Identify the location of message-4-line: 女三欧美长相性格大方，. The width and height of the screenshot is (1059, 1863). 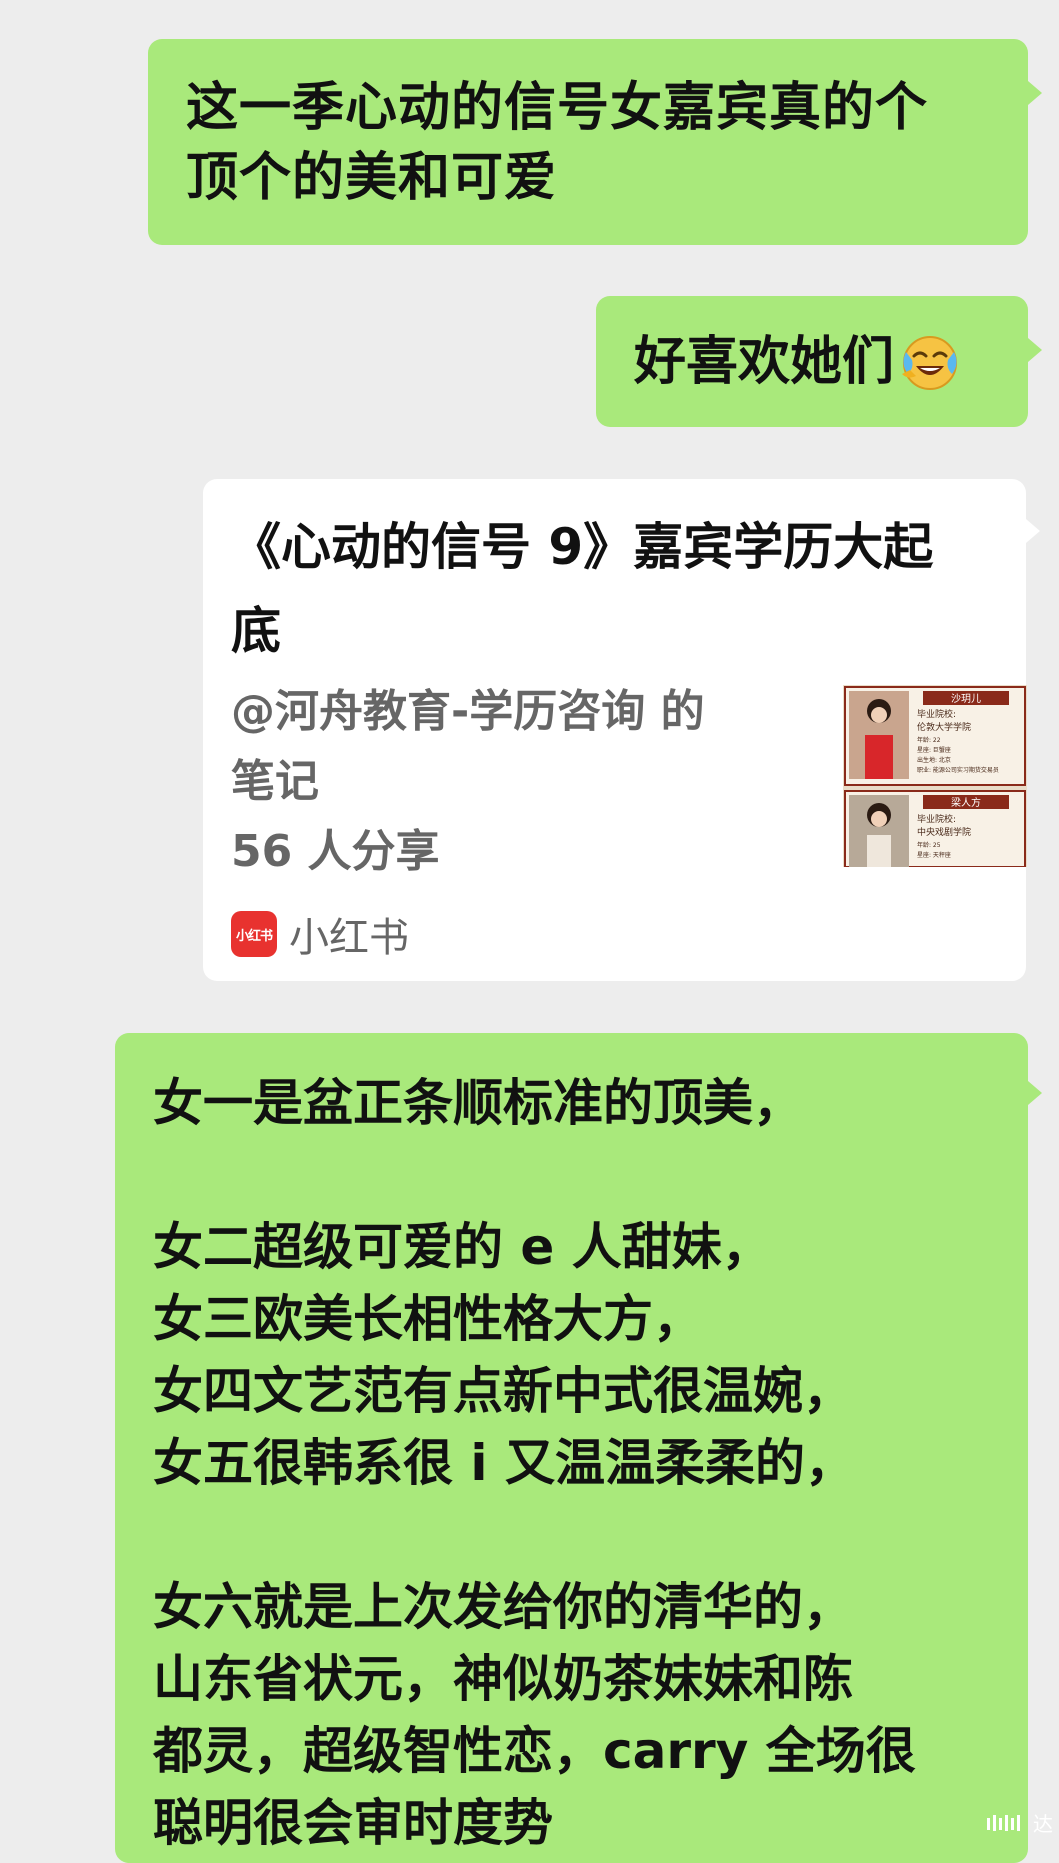
(428, 1319).